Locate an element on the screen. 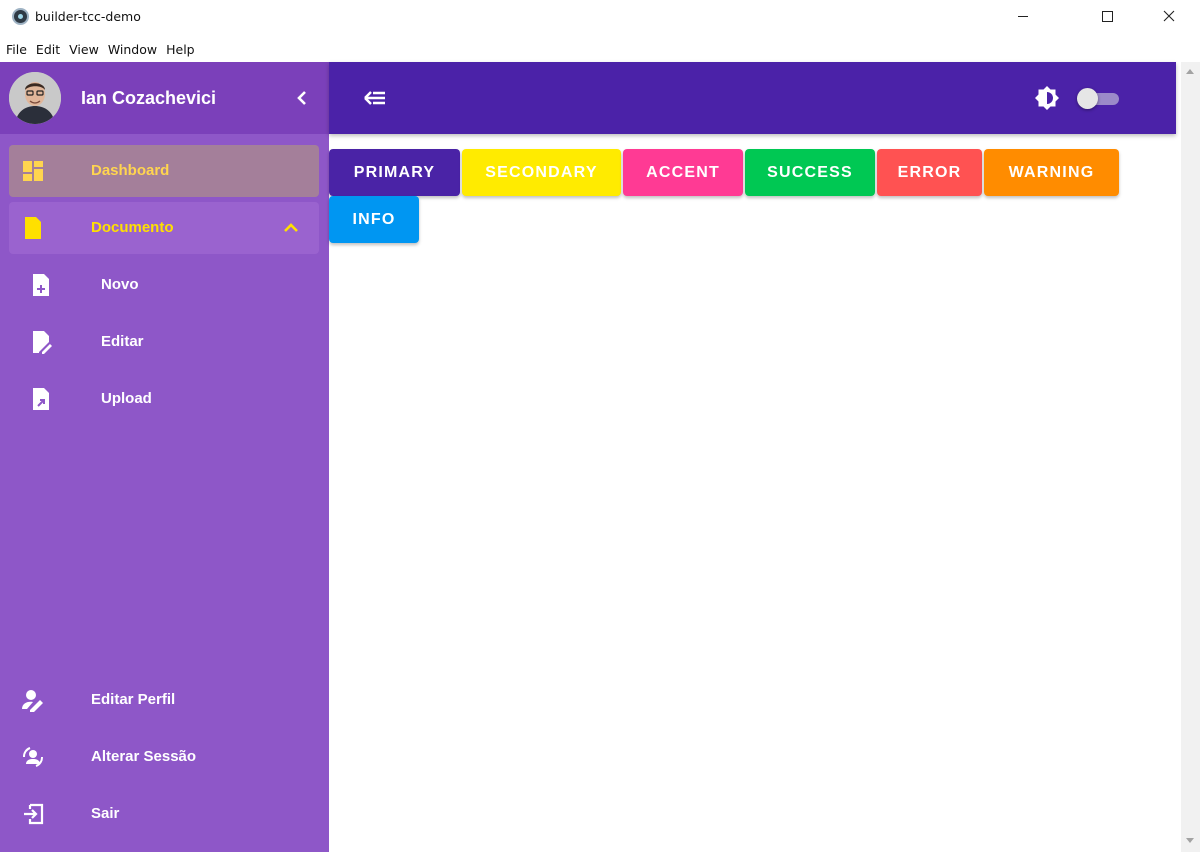  file-edit-icon is located at coordinates (42, 342).